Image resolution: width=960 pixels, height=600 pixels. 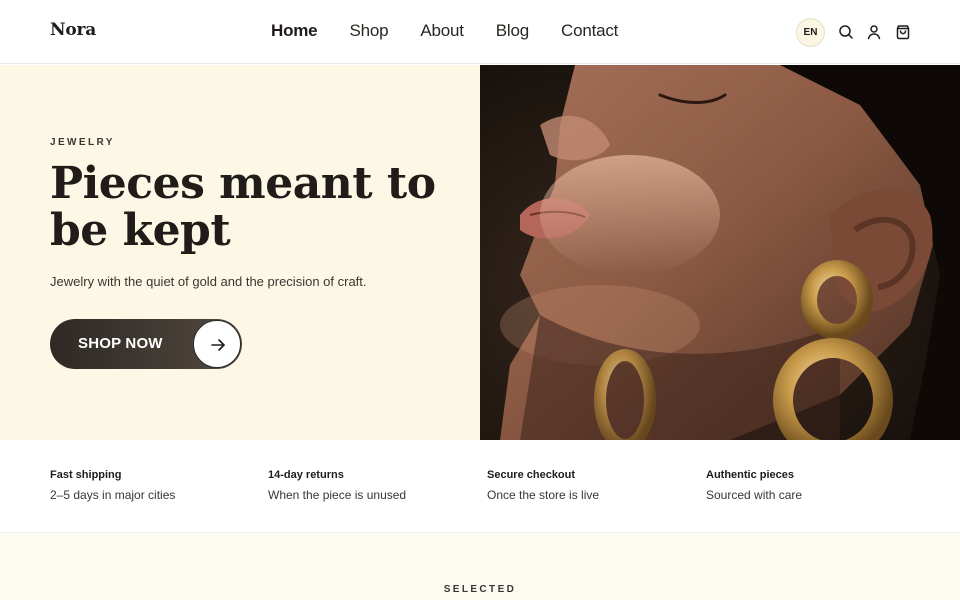 I want to click on main-nav: Home Shop About Blog Contact, so click(x=460, y=31).